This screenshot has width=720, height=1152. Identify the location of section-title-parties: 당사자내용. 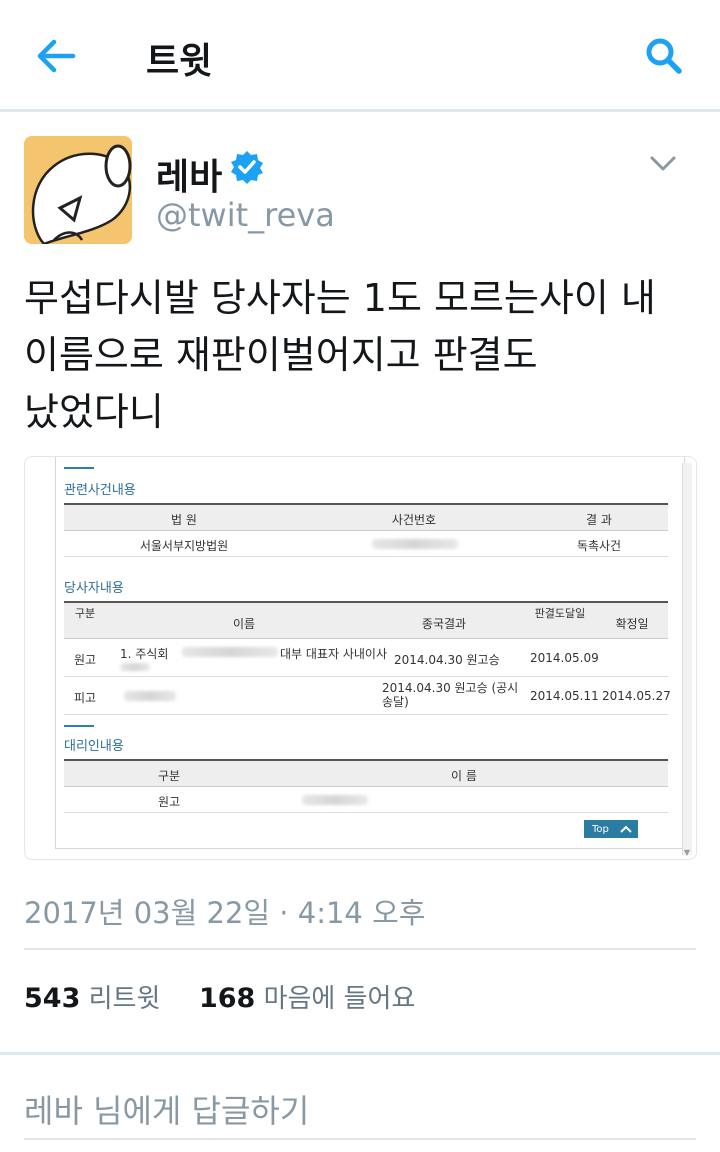
(94, 588).